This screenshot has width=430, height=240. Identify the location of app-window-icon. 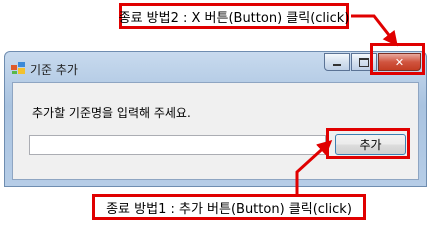
(18, 68).